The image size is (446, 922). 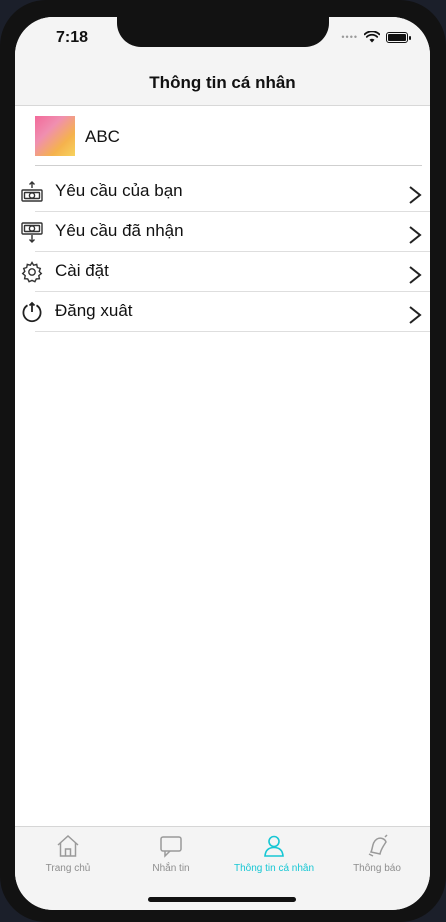 I want to click on menu-item-your-requests: Yêu cầu của bạn, so click(x=222, y=192).